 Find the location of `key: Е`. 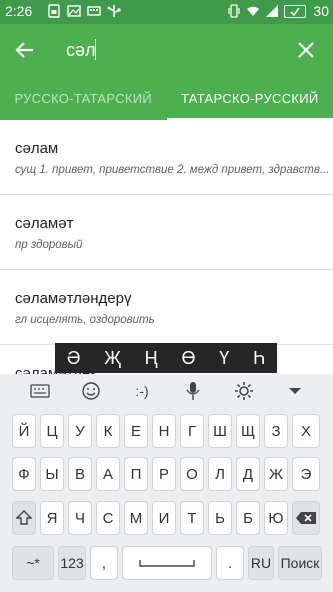

key: Е is located at coordinates (136, 431).